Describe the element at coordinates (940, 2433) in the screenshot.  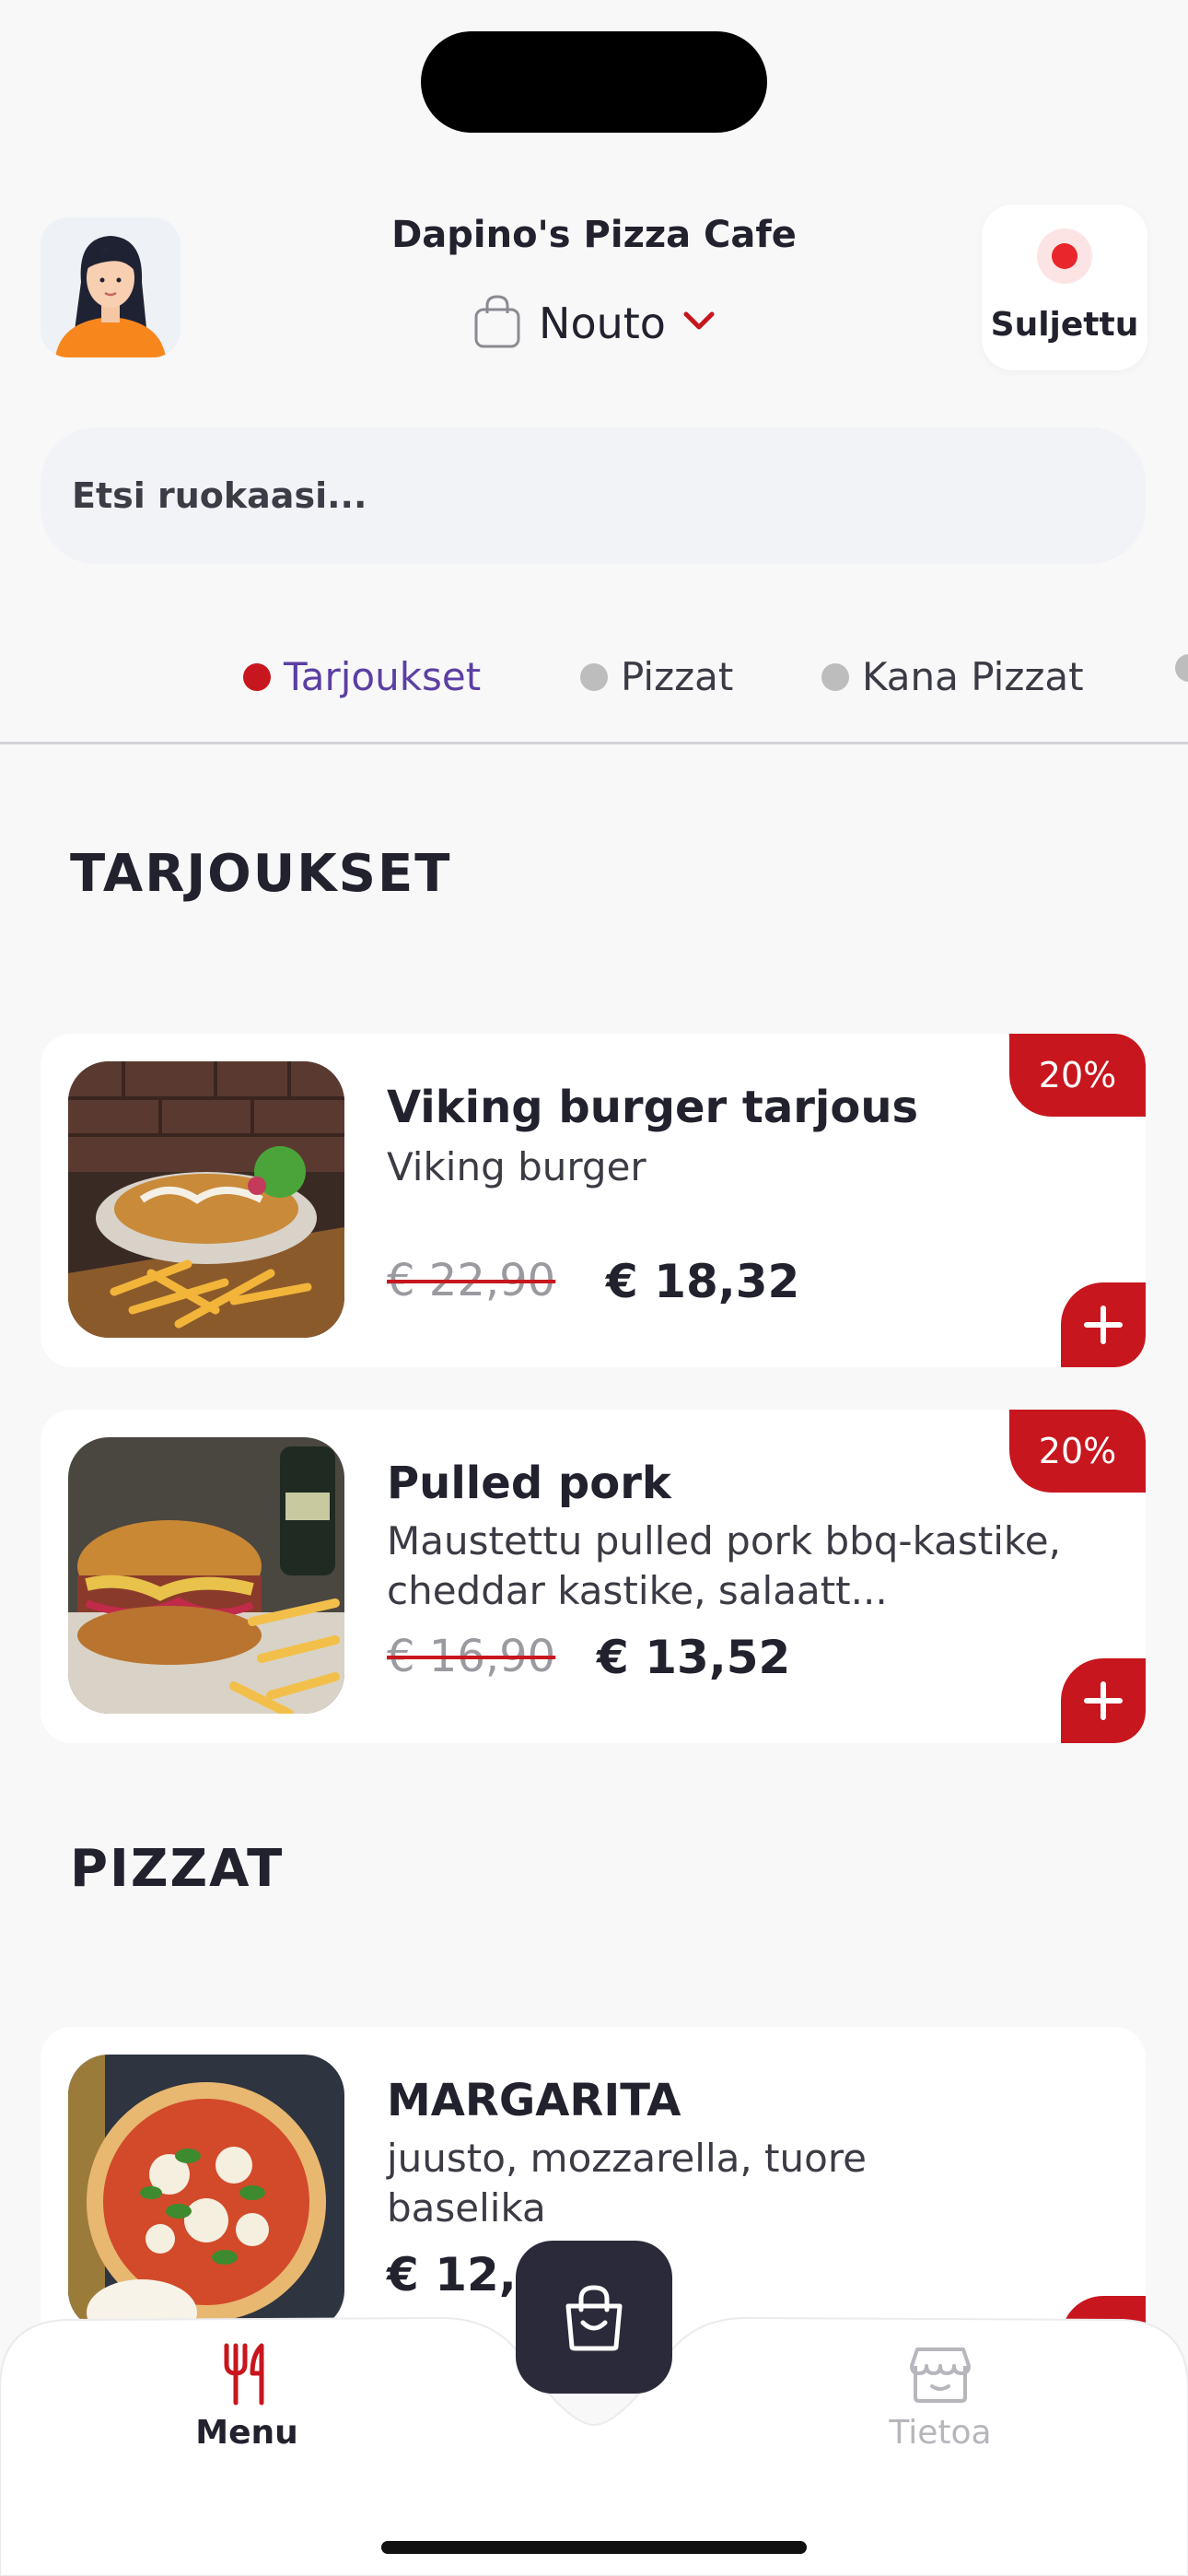
I see `info-tab-label: Tietoa` at that location.